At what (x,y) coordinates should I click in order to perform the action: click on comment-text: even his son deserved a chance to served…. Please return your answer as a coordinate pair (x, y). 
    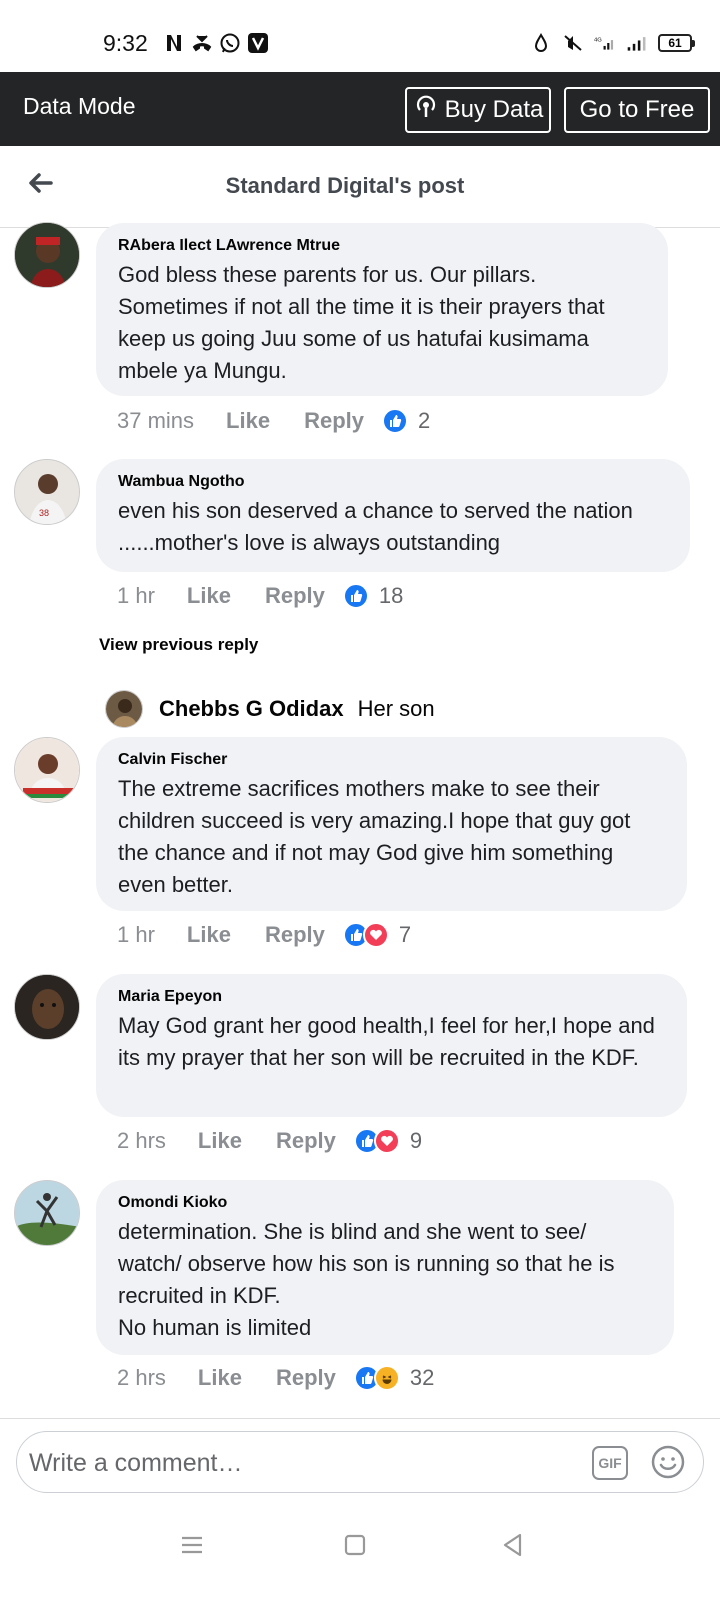
    Looking at the image, I should click on (375, 526).